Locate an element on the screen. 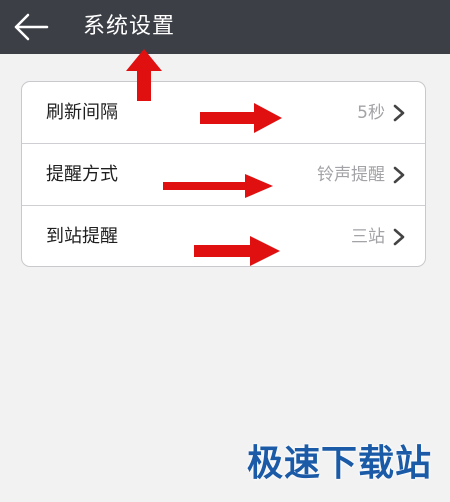 Image resolution: width=450 pixels, height=502 pixels. setting-label: 提醒方式 is located at coordinates (82, 174).